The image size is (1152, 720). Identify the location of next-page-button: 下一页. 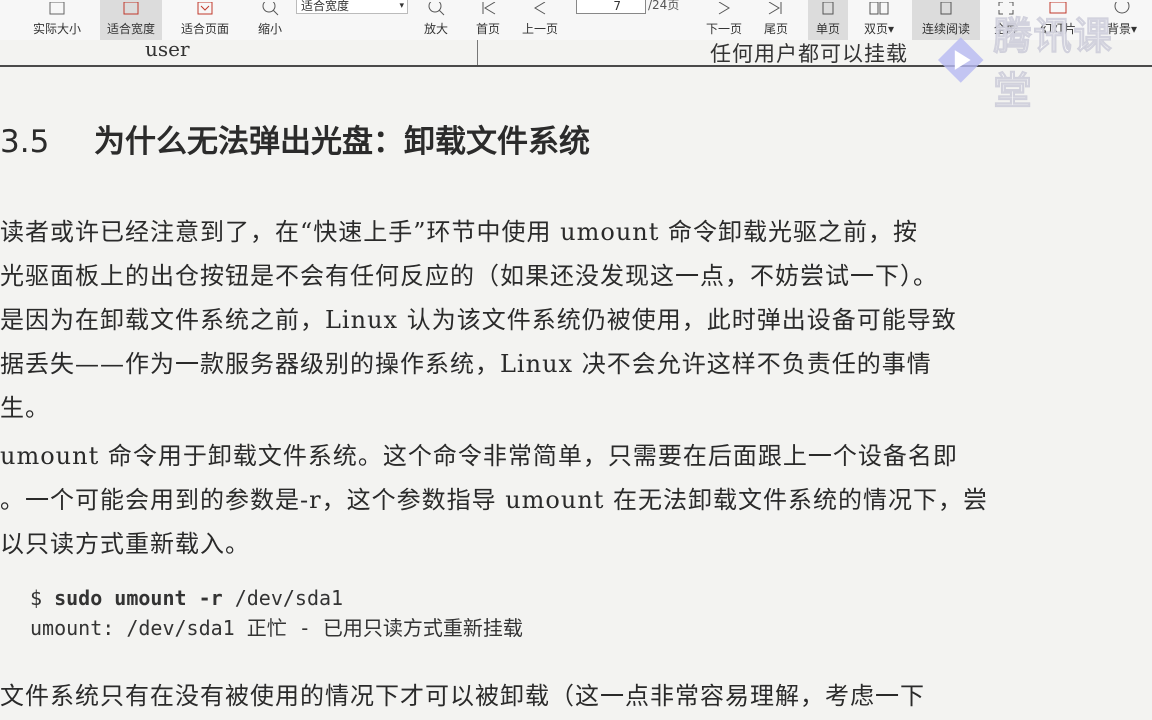
(724, 20).